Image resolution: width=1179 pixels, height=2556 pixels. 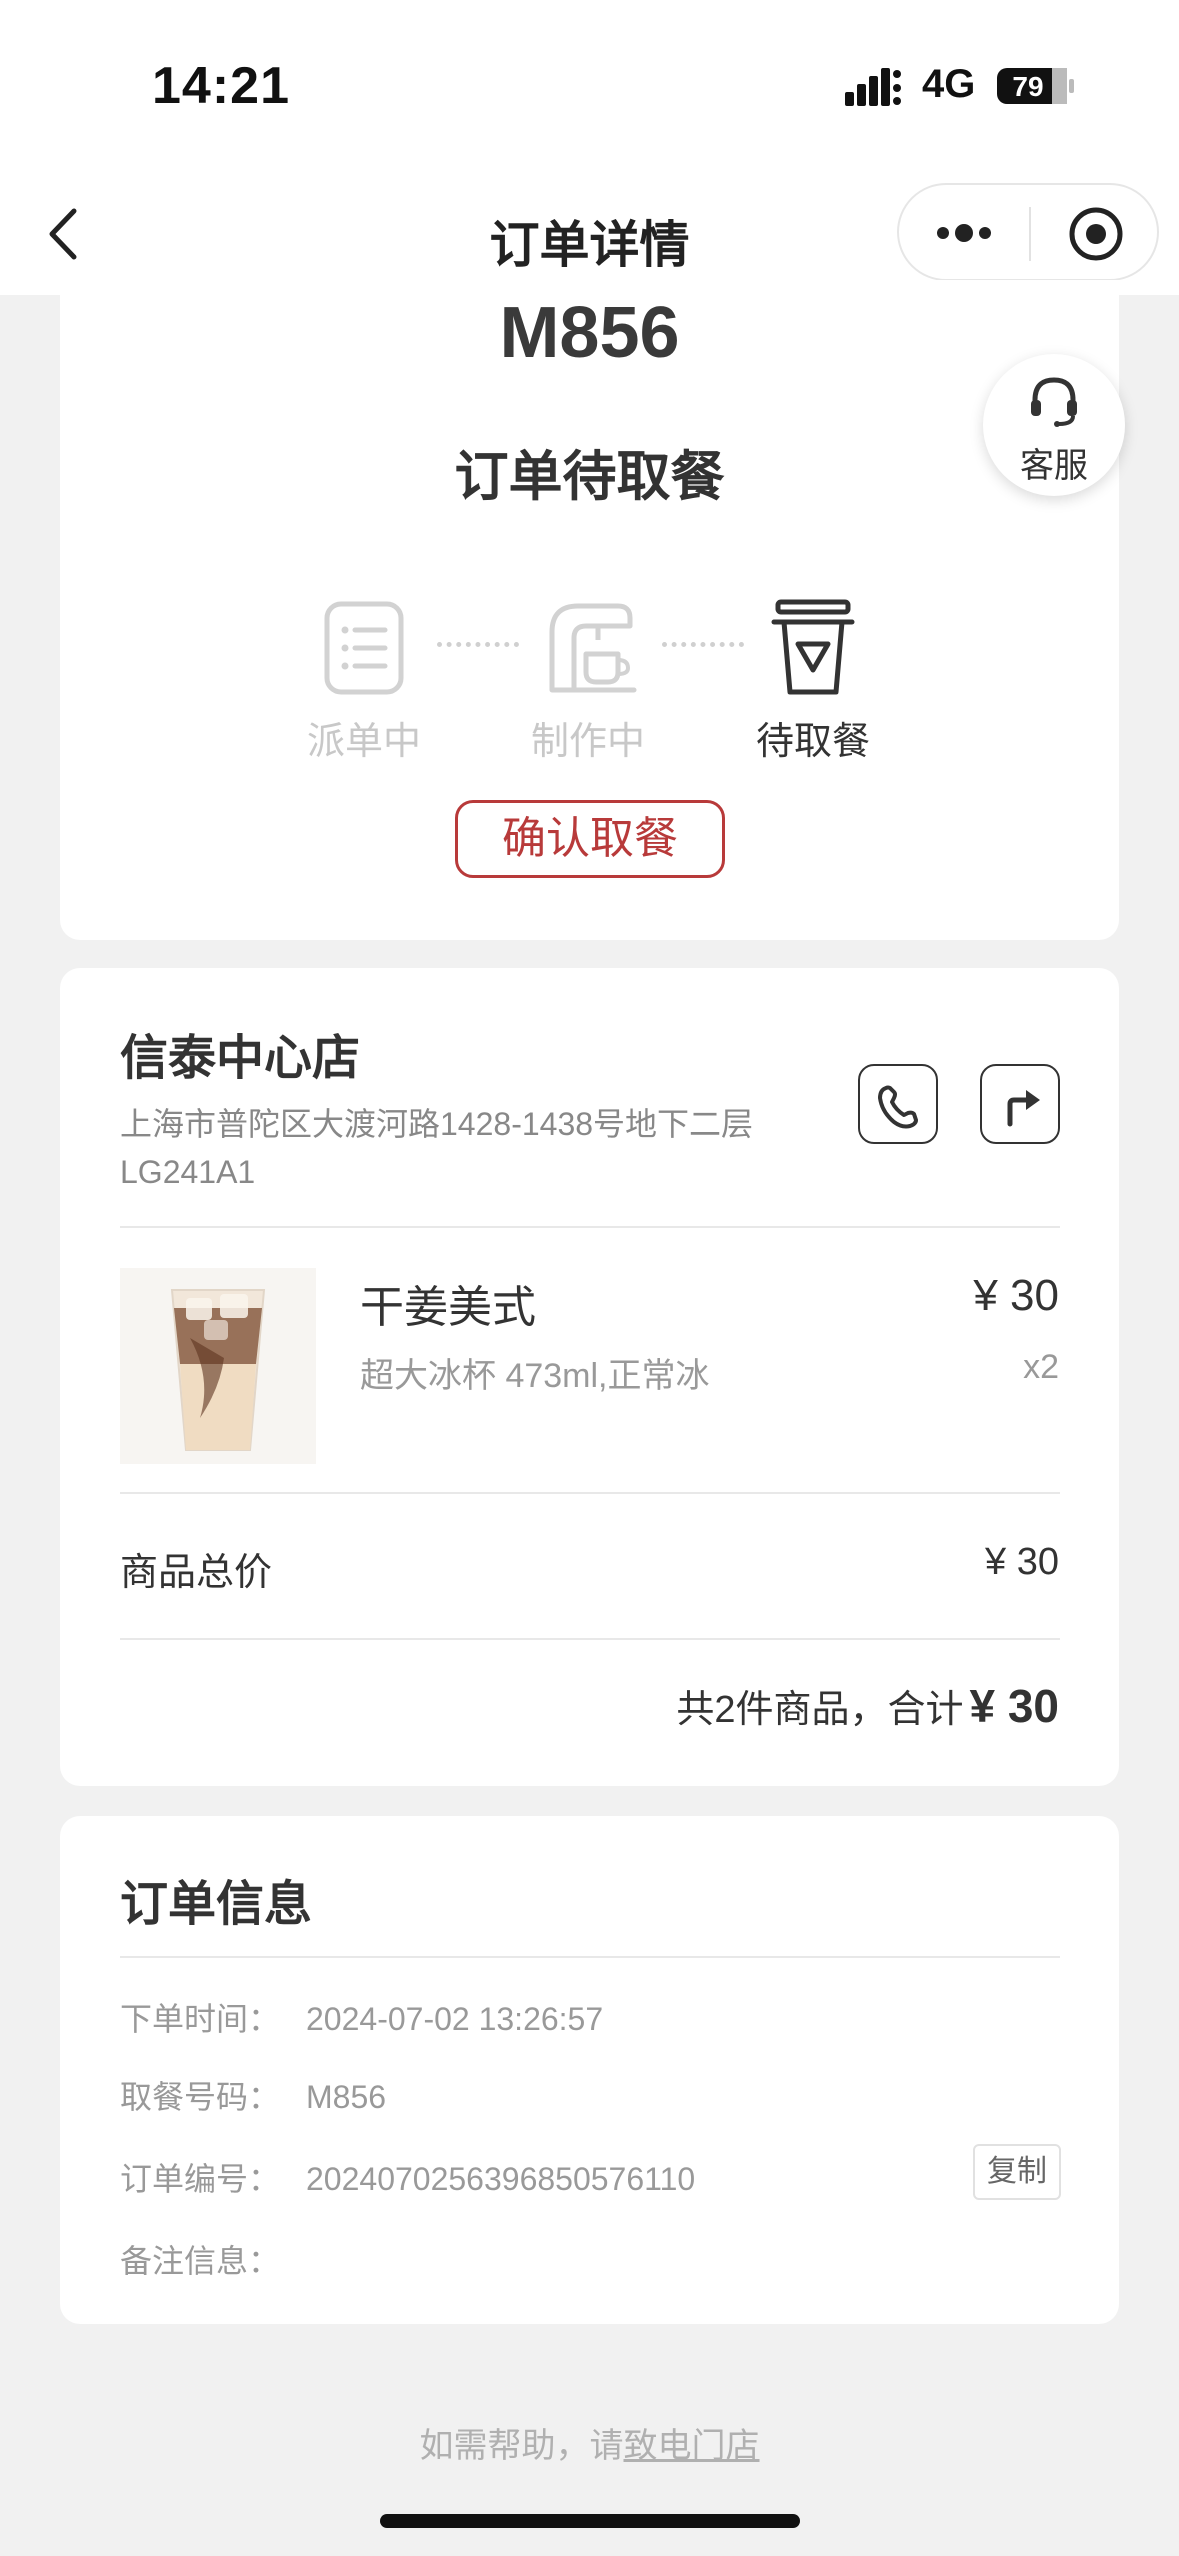 I want to click on store-name: 信泰中心店, so click(x=240, y=1058).